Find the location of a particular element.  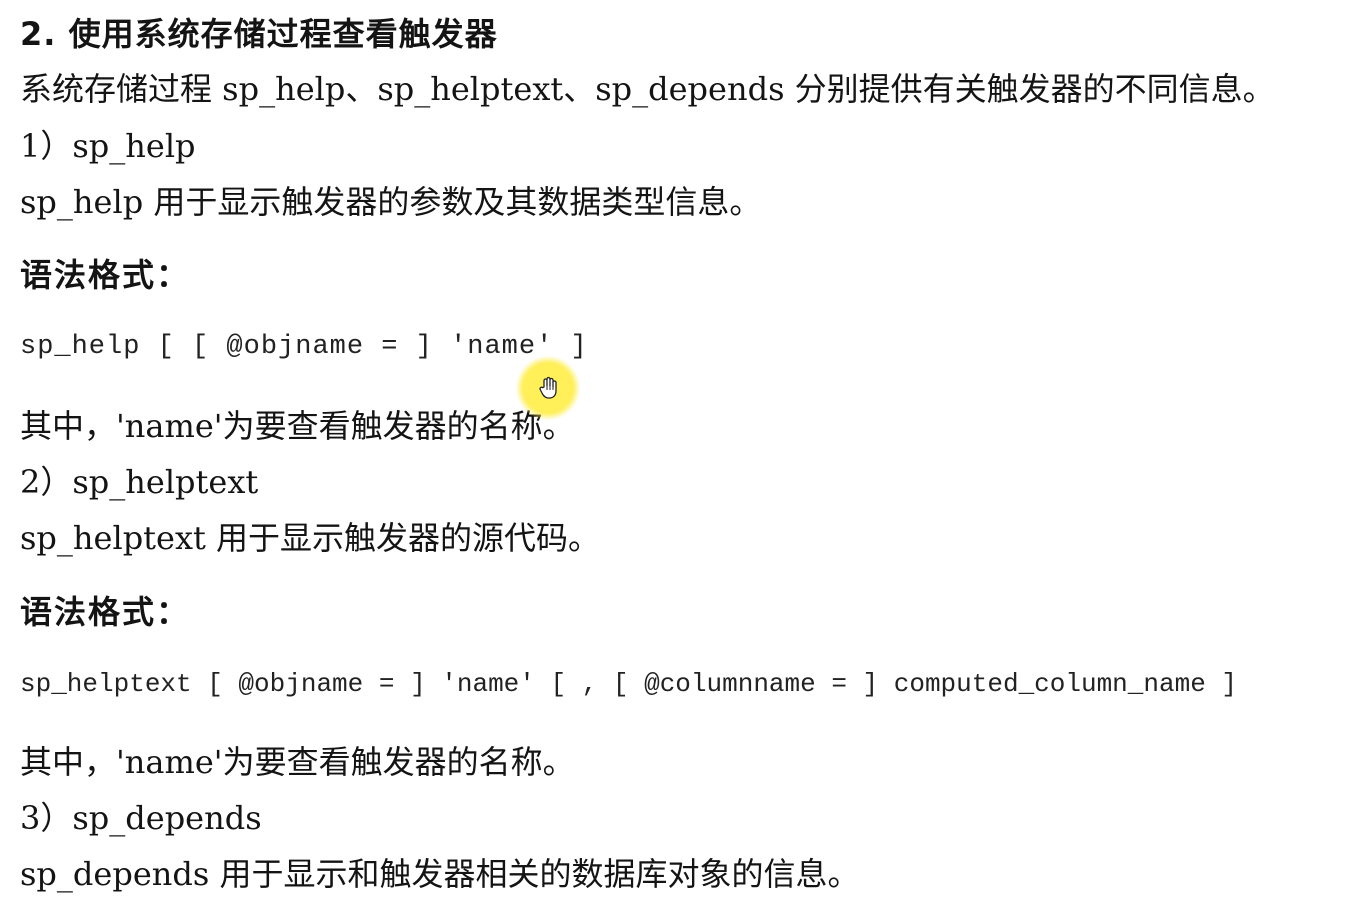

sp-help-title: 1）sp_help is located at coordinates (108, 146).